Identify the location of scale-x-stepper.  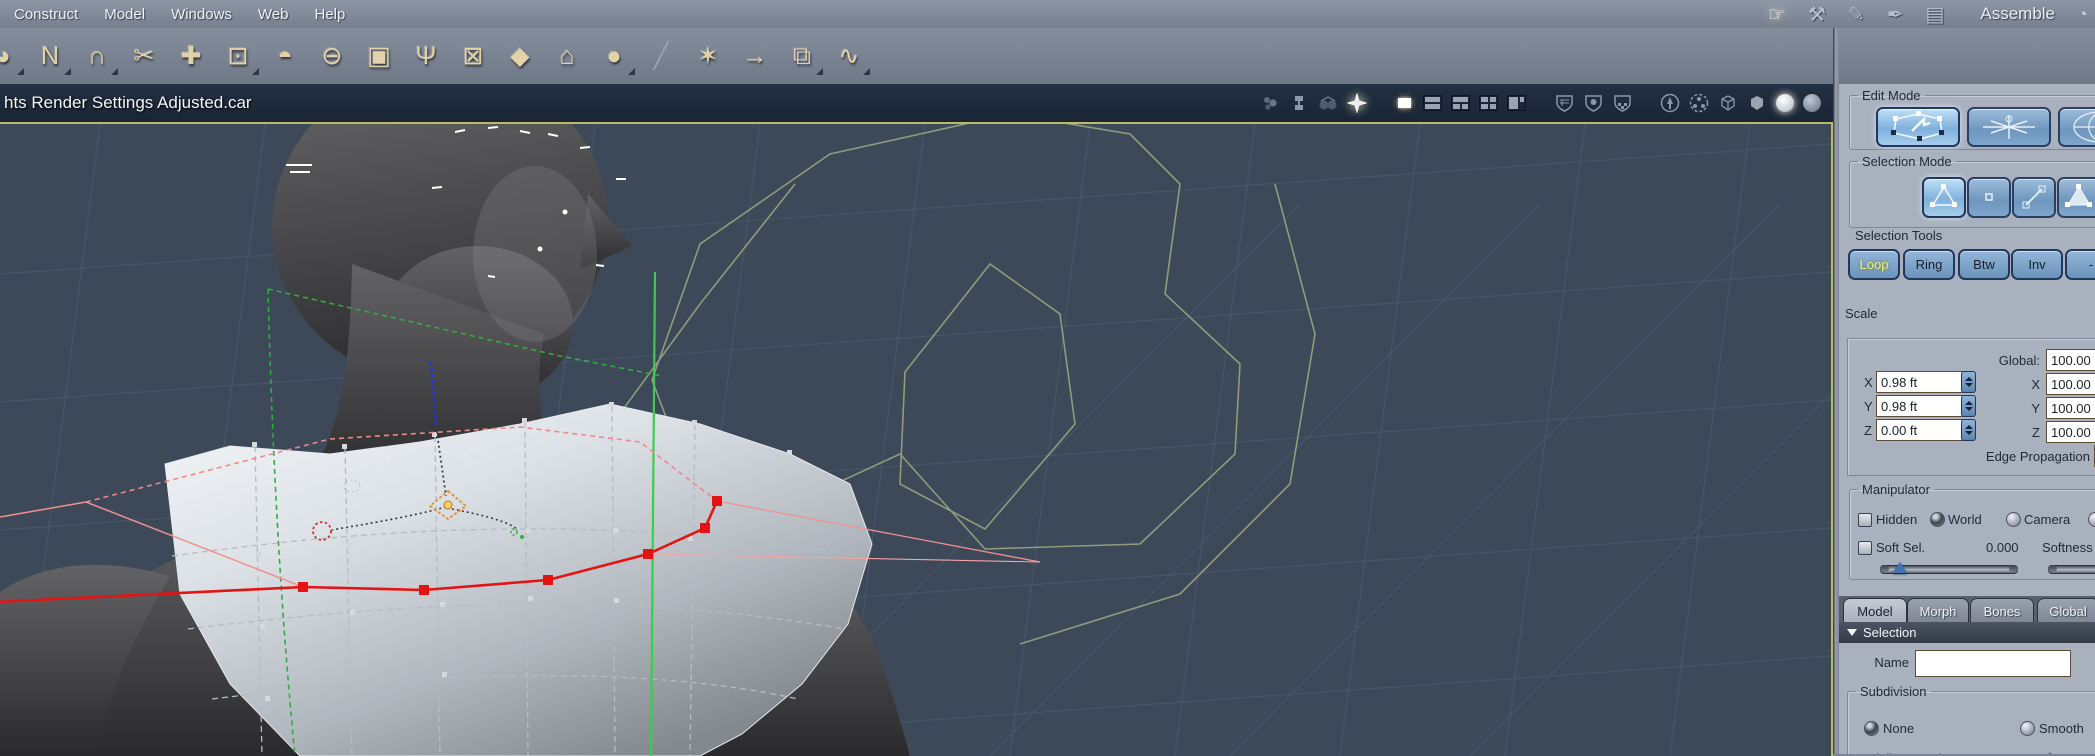
(1968, 382).